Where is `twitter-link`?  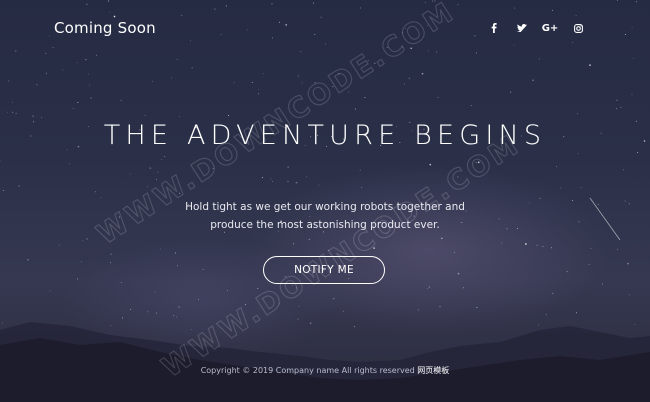
twitter-link is located at coordinates (522, 28).